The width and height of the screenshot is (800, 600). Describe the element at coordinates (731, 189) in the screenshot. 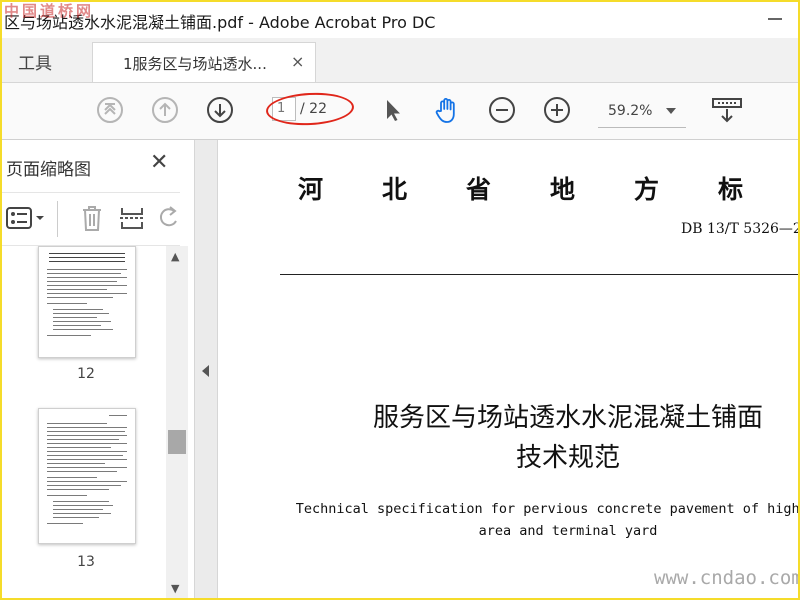

I see `header-char: 标` at that location.